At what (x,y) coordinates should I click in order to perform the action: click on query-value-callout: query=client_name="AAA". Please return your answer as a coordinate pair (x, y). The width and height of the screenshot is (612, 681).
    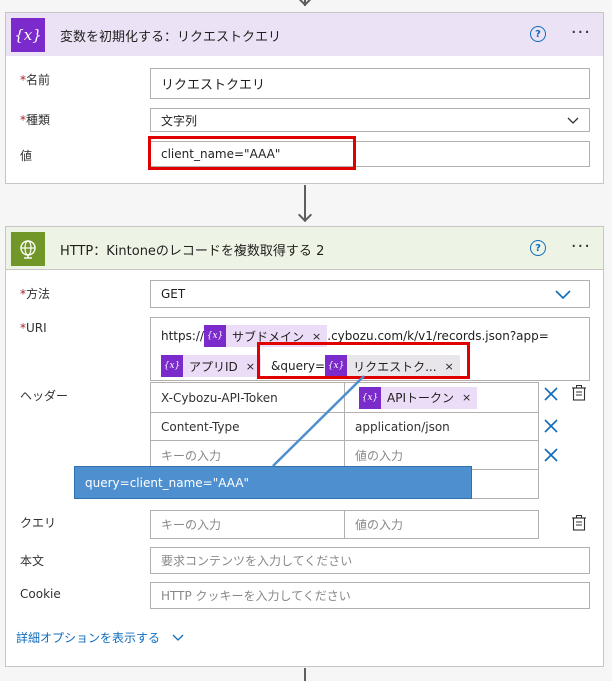
    Looking at the image, I should click on (273, 482).